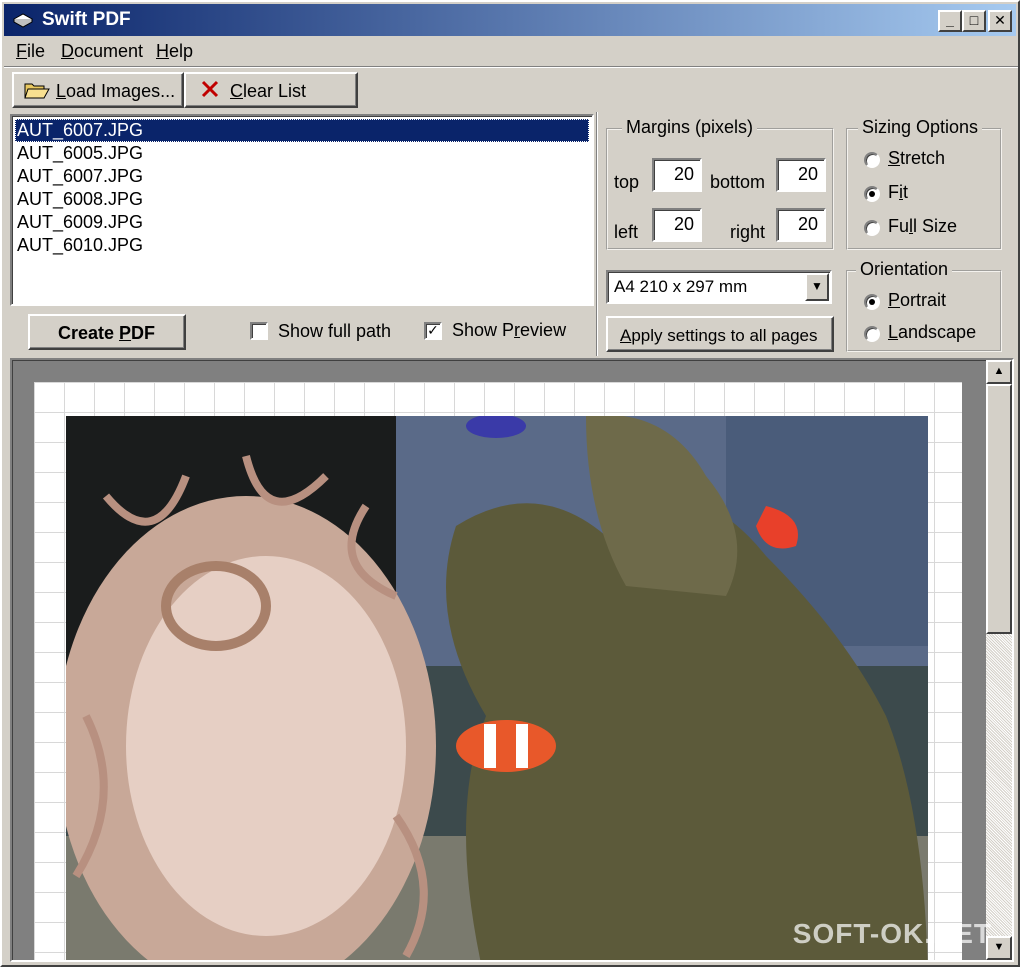 This screenshot has height=967, width=1020. I want to click on apply-settings-label: Apply settings to all pages, so click(719, 335).